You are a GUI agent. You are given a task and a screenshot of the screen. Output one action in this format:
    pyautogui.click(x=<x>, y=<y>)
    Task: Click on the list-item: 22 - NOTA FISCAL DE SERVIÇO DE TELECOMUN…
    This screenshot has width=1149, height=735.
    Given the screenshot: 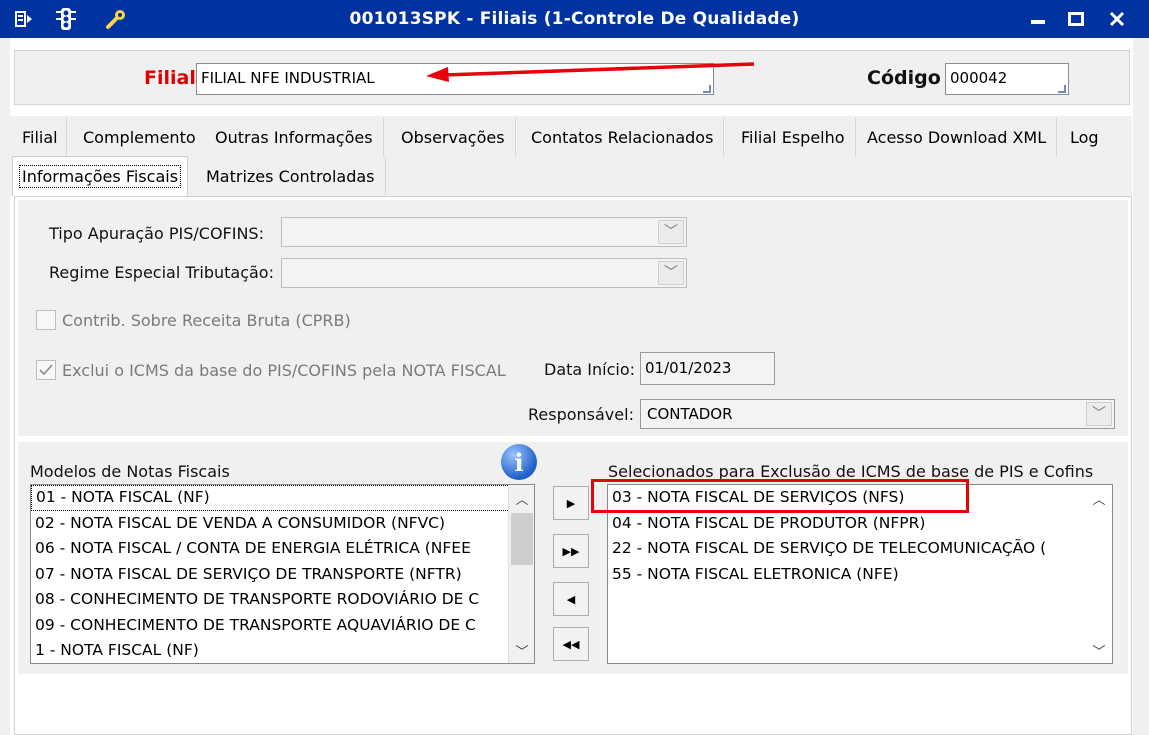 What is the action you would take?
    pyautogui.click(x=860, y=549)
    